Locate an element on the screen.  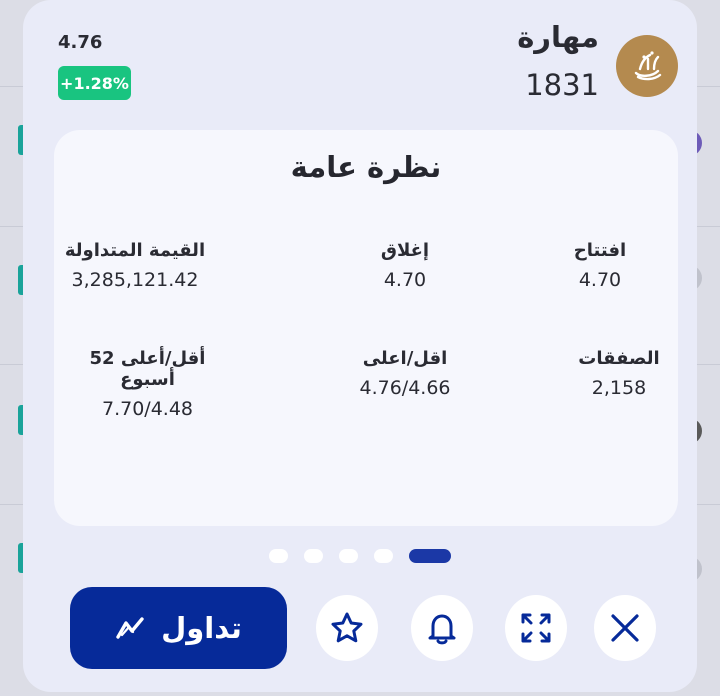
last-price: 4.76 is located at coordinates (80, 42).